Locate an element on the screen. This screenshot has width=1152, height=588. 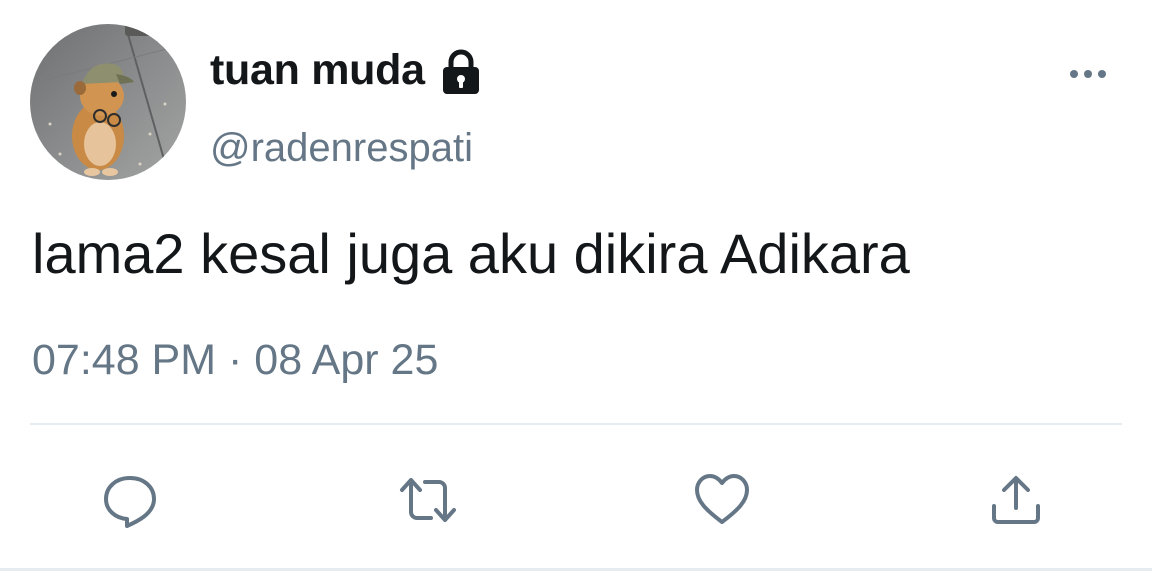
retweet-arrows-icon is located at coordinates (428, 500).